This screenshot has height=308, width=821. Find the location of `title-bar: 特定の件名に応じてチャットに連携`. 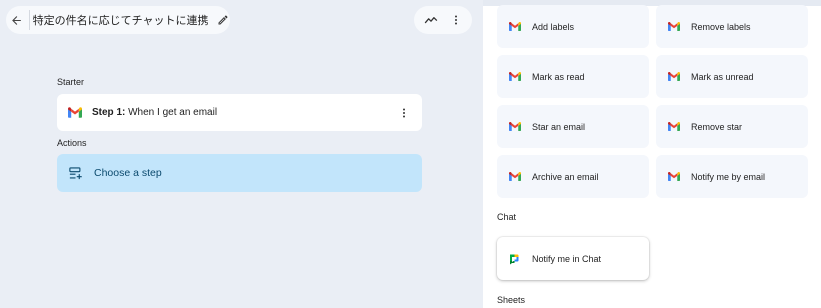

title-bar: 特定の件名に応じてチャットに連携 is located at coordinates (118, 20).